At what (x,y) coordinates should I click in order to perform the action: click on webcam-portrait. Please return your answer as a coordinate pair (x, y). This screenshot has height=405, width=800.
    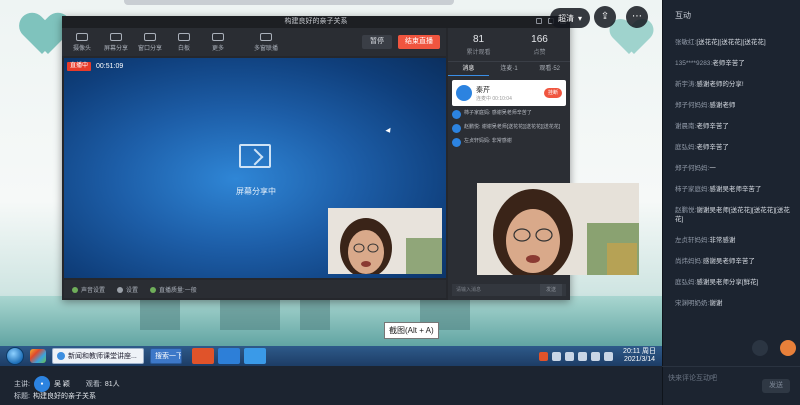
    Looking at the image, I should click on (385, 241).